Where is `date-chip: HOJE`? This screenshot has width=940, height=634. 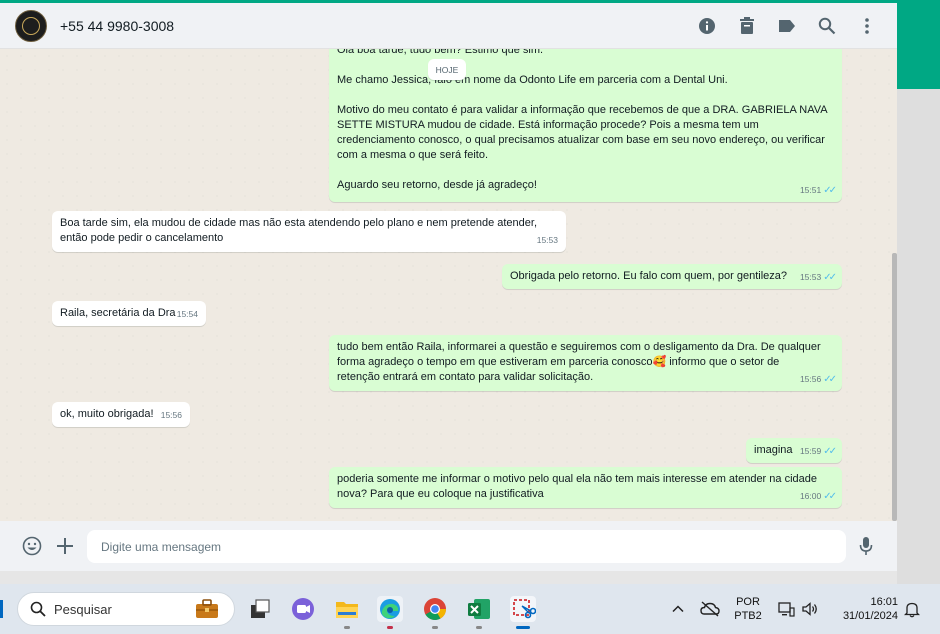 date-chip: HOJE is located at coordinates (447, 69).